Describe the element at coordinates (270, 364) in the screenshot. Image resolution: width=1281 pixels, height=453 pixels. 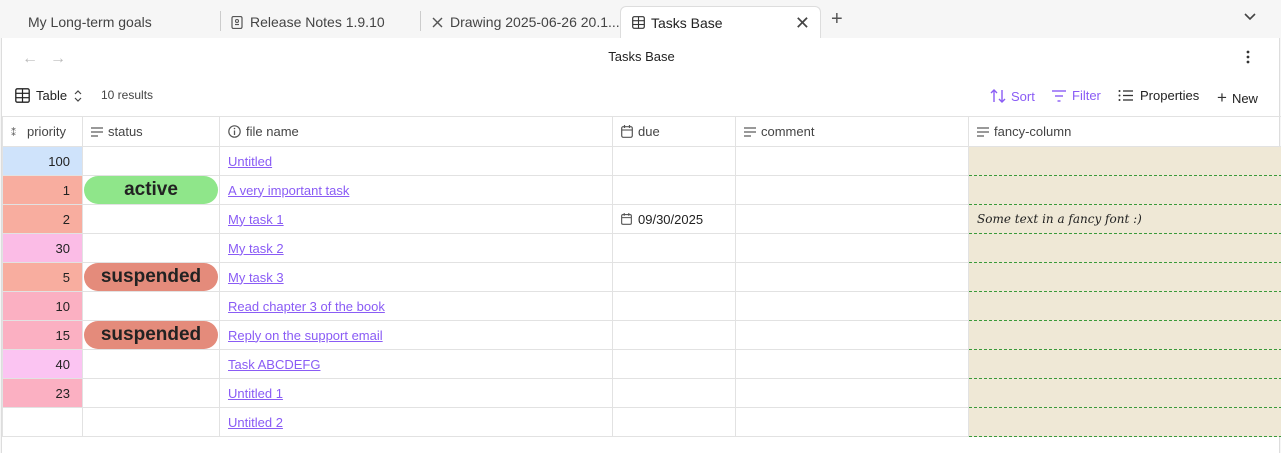
I see `file-link: Task ABCDEFG` at that location.